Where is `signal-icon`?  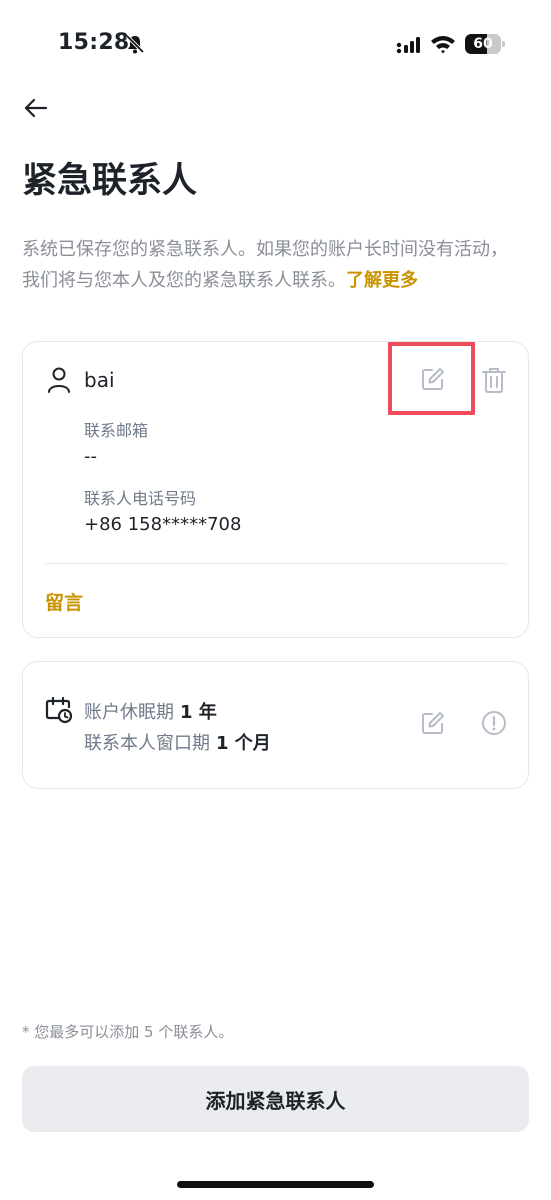 signal-icon is located at coordinates (408, 45).